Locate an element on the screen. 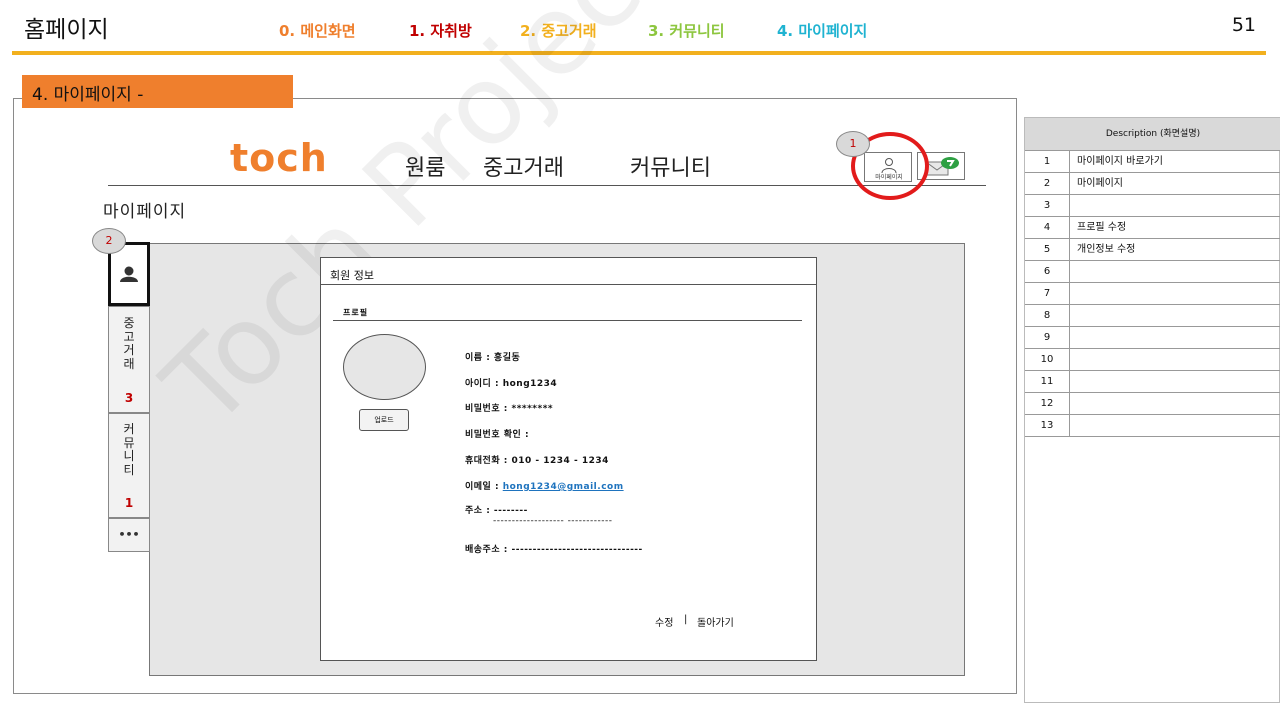 The image size is (1280, 720). description-row: 7 is located at coordinates (1152, 294).